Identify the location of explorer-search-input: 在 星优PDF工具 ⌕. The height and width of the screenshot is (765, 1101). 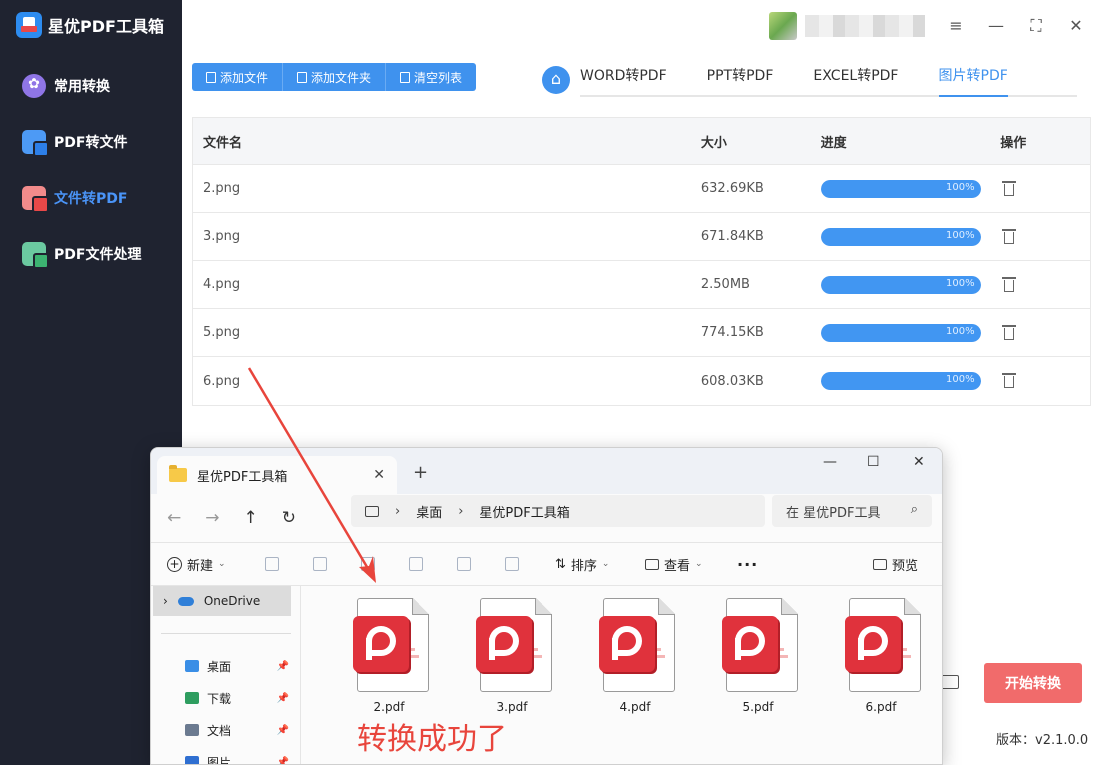
(852, 511).